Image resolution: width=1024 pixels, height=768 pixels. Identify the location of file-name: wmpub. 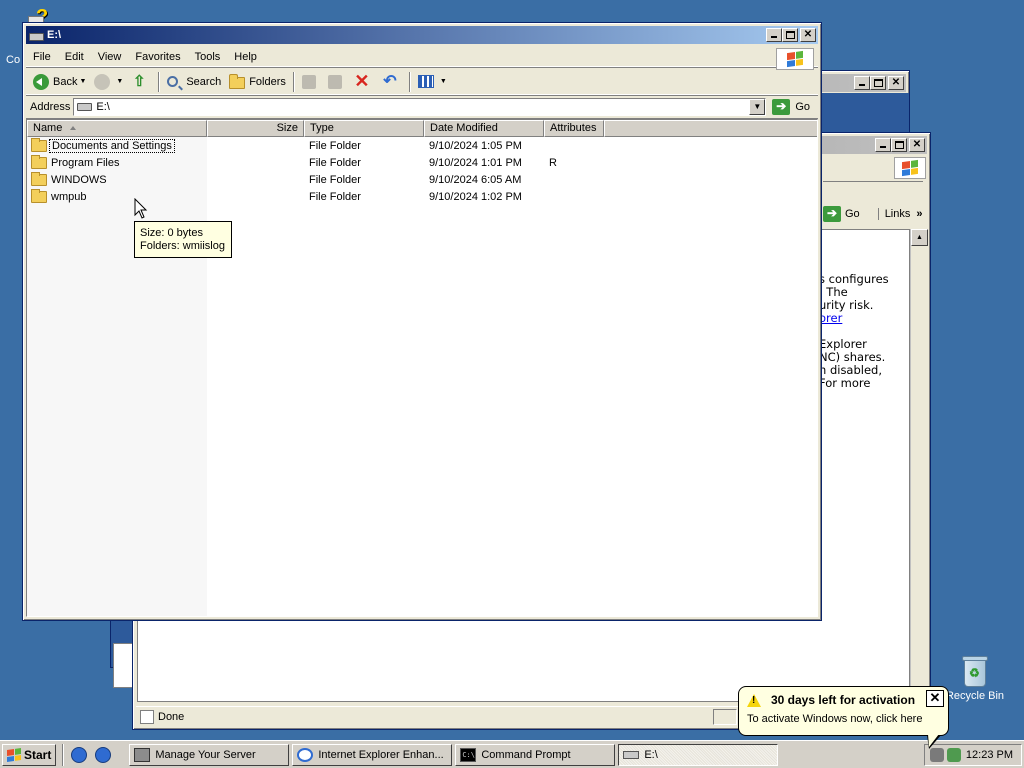
(69, 196).